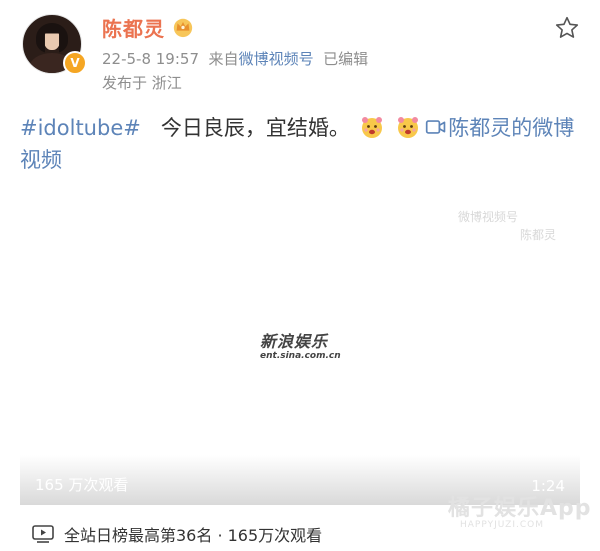 The image size is (600, 551). Describe the element at coordinates (193, 535) in the screenshot. I see `ranking-text: 全站日榜最高第36名 · 165万次观看` at that location.